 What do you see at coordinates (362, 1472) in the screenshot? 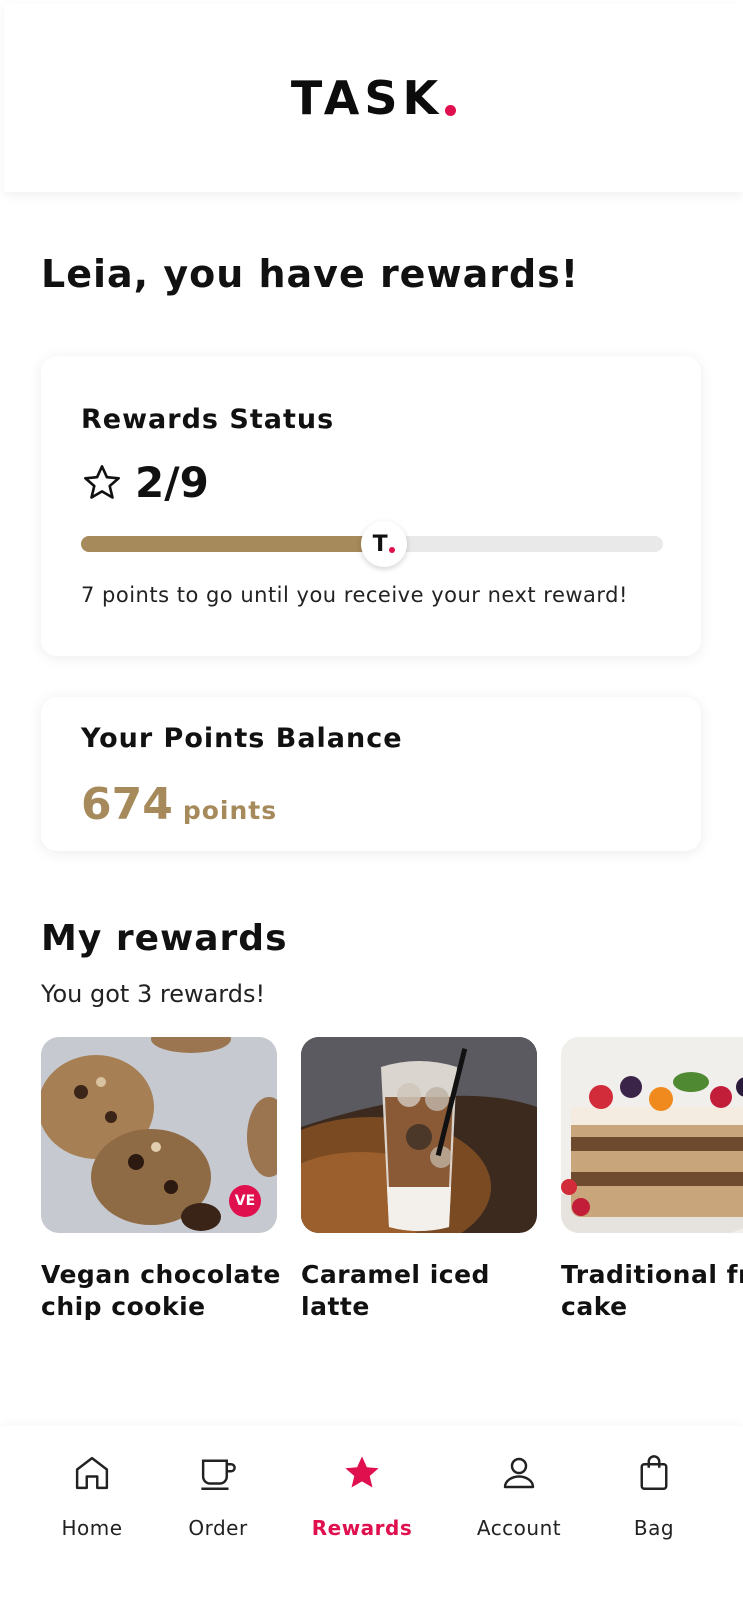
I see `star-icon` at bounding box center [362, 1472].